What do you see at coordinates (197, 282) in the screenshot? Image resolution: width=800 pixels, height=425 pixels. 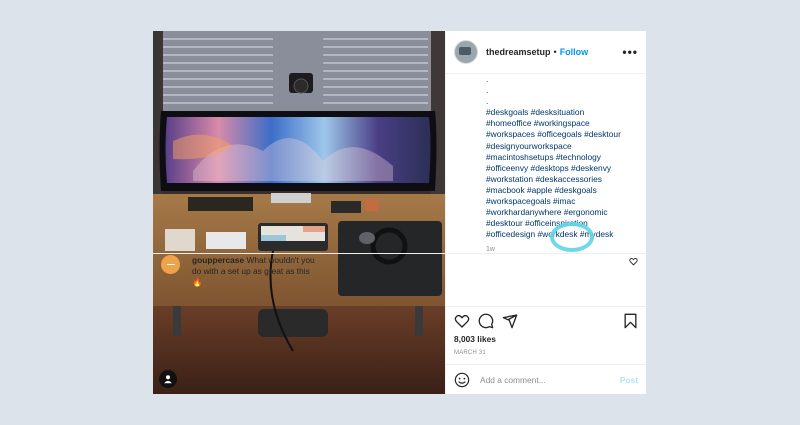 I see `fire-emoji: 🔥` at bounding box center [197, 282].